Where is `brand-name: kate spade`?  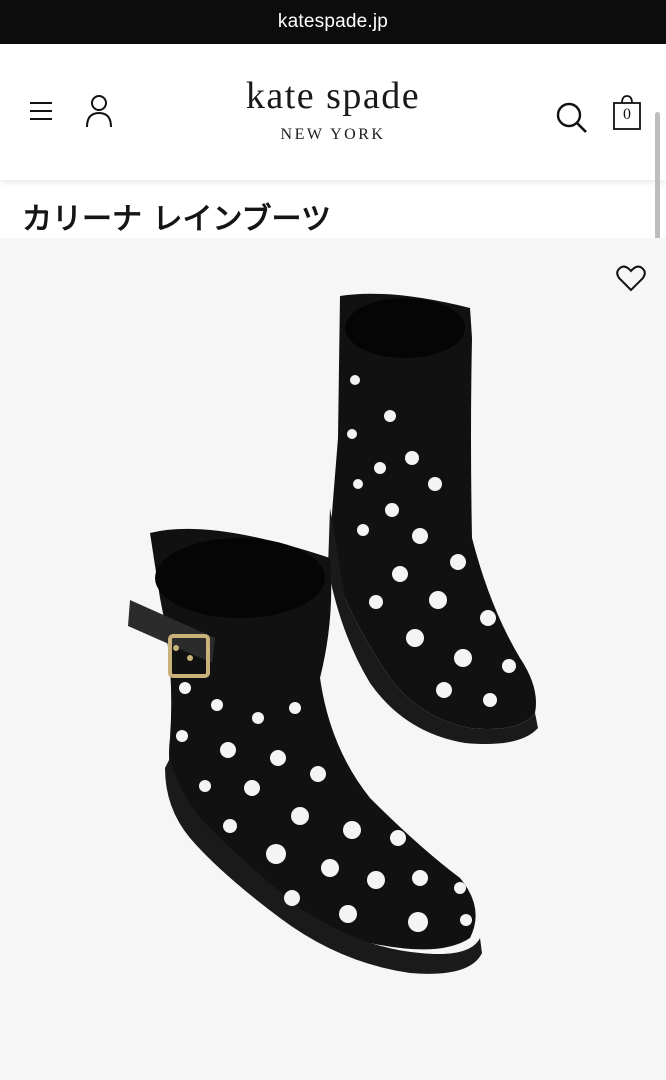
brand-name: kate spade is located at coordinates (333, 96).